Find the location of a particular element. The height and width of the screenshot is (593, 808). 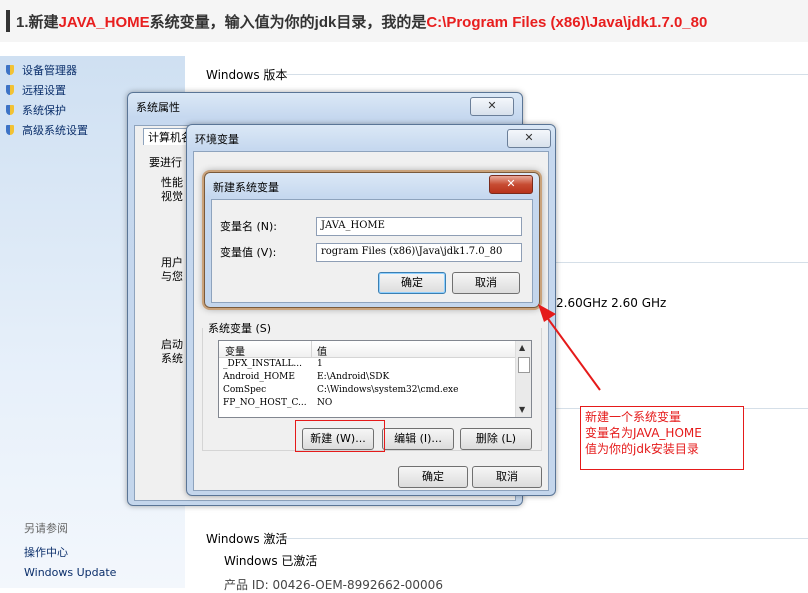

sidebar-item-label: 远程设置 is located at coordinates (44, 90).